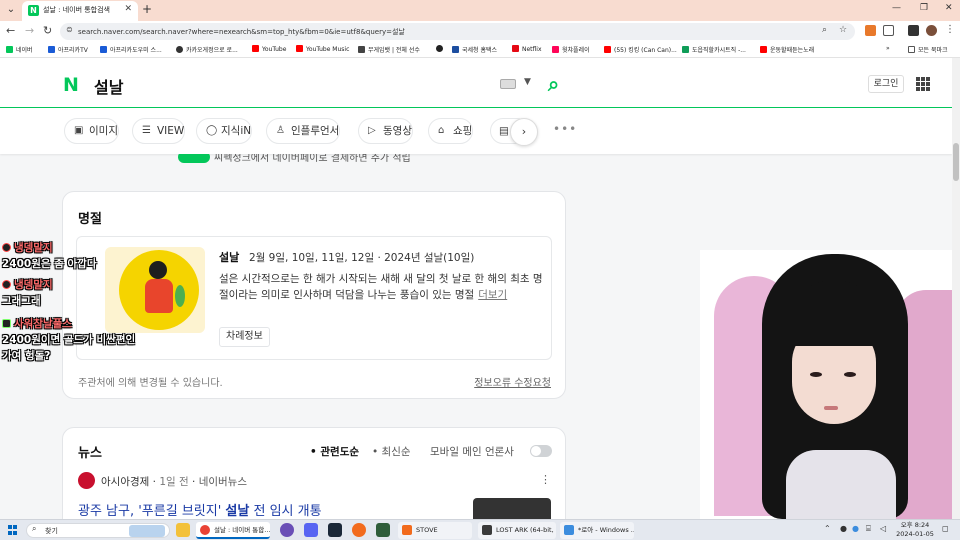 Image resolution: width=960 pixels, height=540 pixels. What do you see at coordinates (541, 451) in the screenshot?
I see `mobile-main-toggle` at bounding box center [541, 451].